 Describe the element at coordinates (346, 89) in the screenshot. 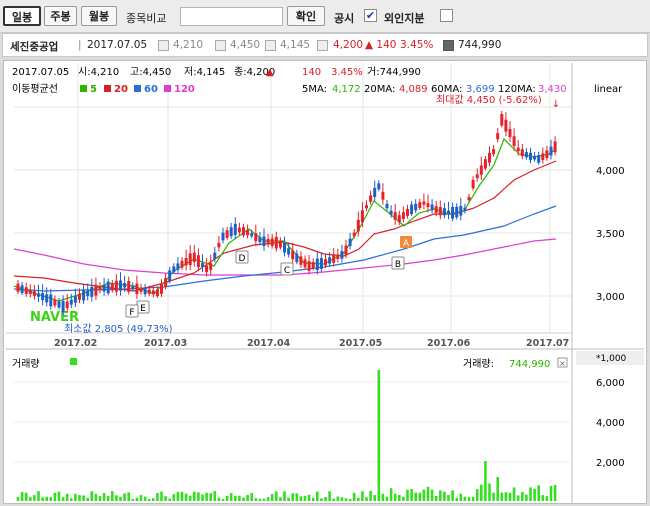

I see `ma5-value: 4,172` at that location.